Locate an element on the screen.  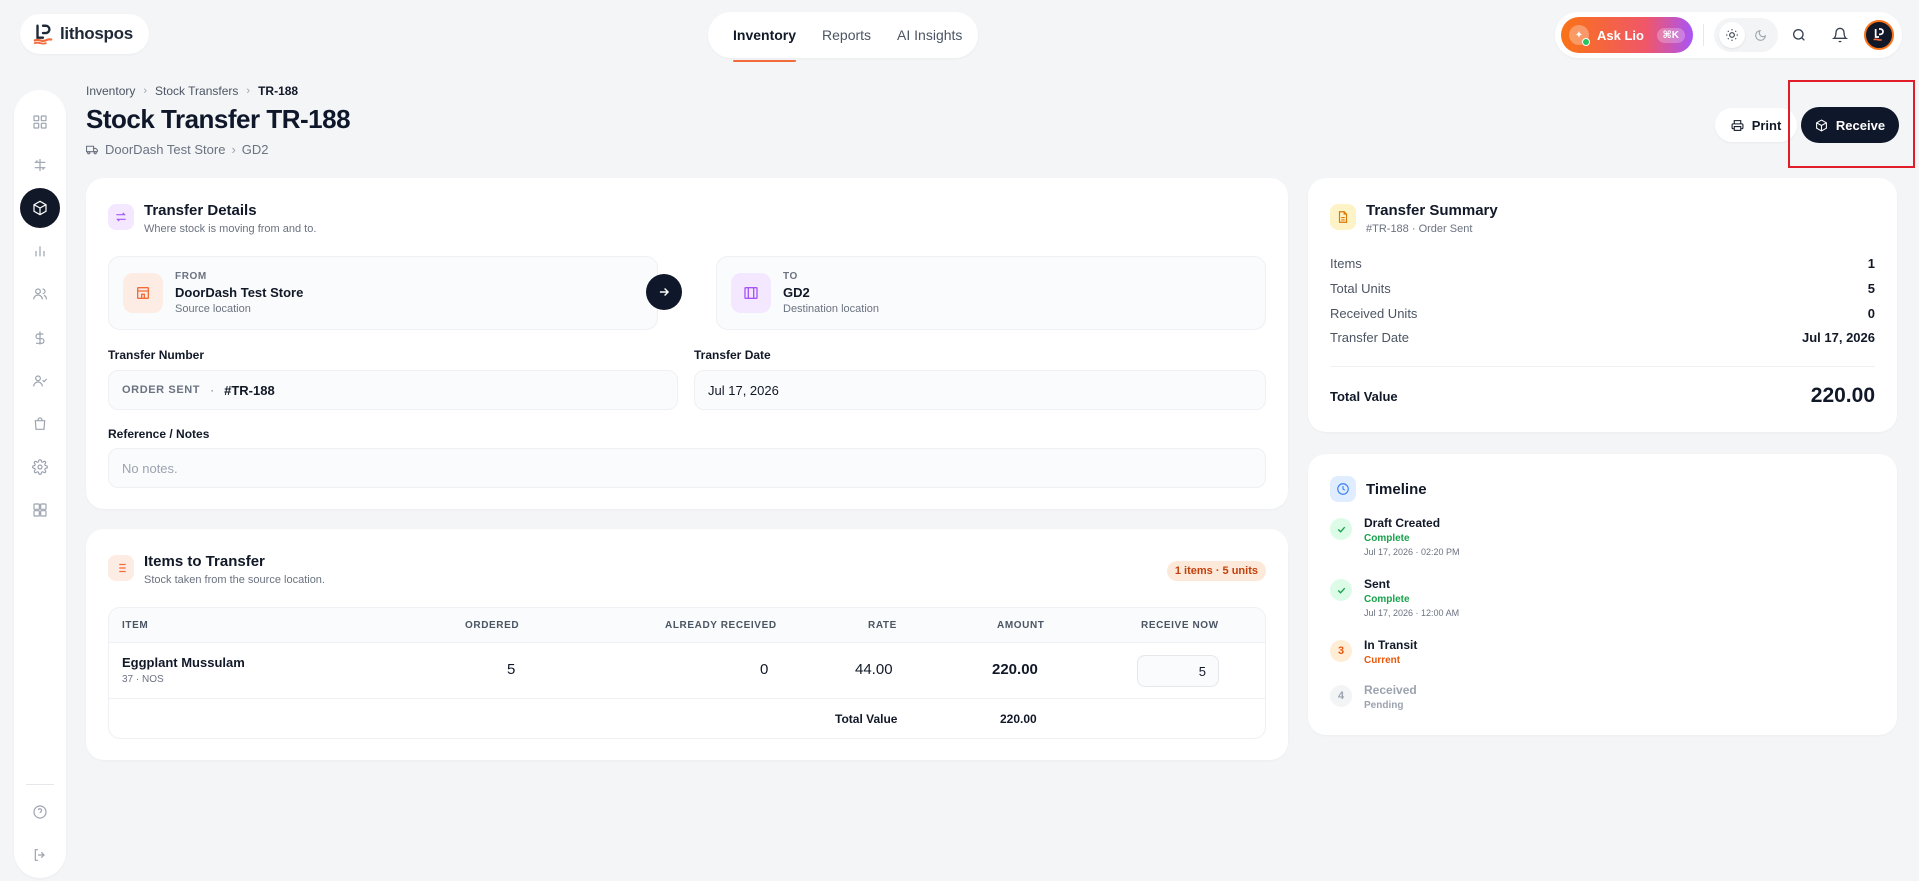
check-icon is located at coordinates (1341, 590).